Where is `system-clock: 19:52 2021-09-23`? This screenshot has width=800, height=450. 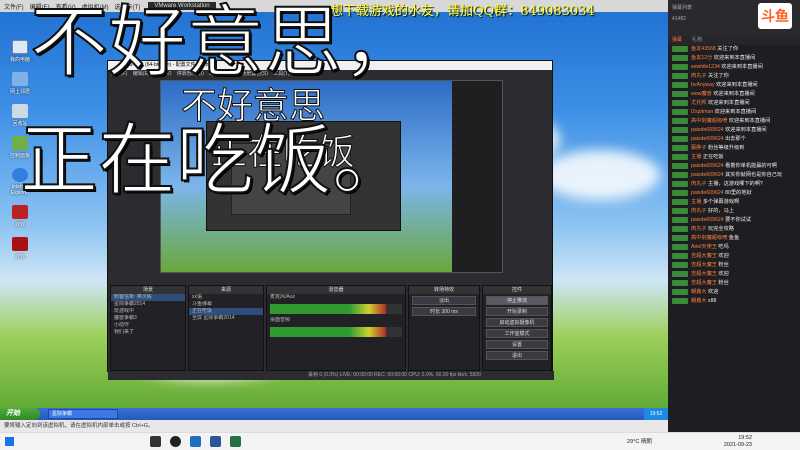 system-clock: 19:52 2021-09-23 is located at coordinates (738, 442).